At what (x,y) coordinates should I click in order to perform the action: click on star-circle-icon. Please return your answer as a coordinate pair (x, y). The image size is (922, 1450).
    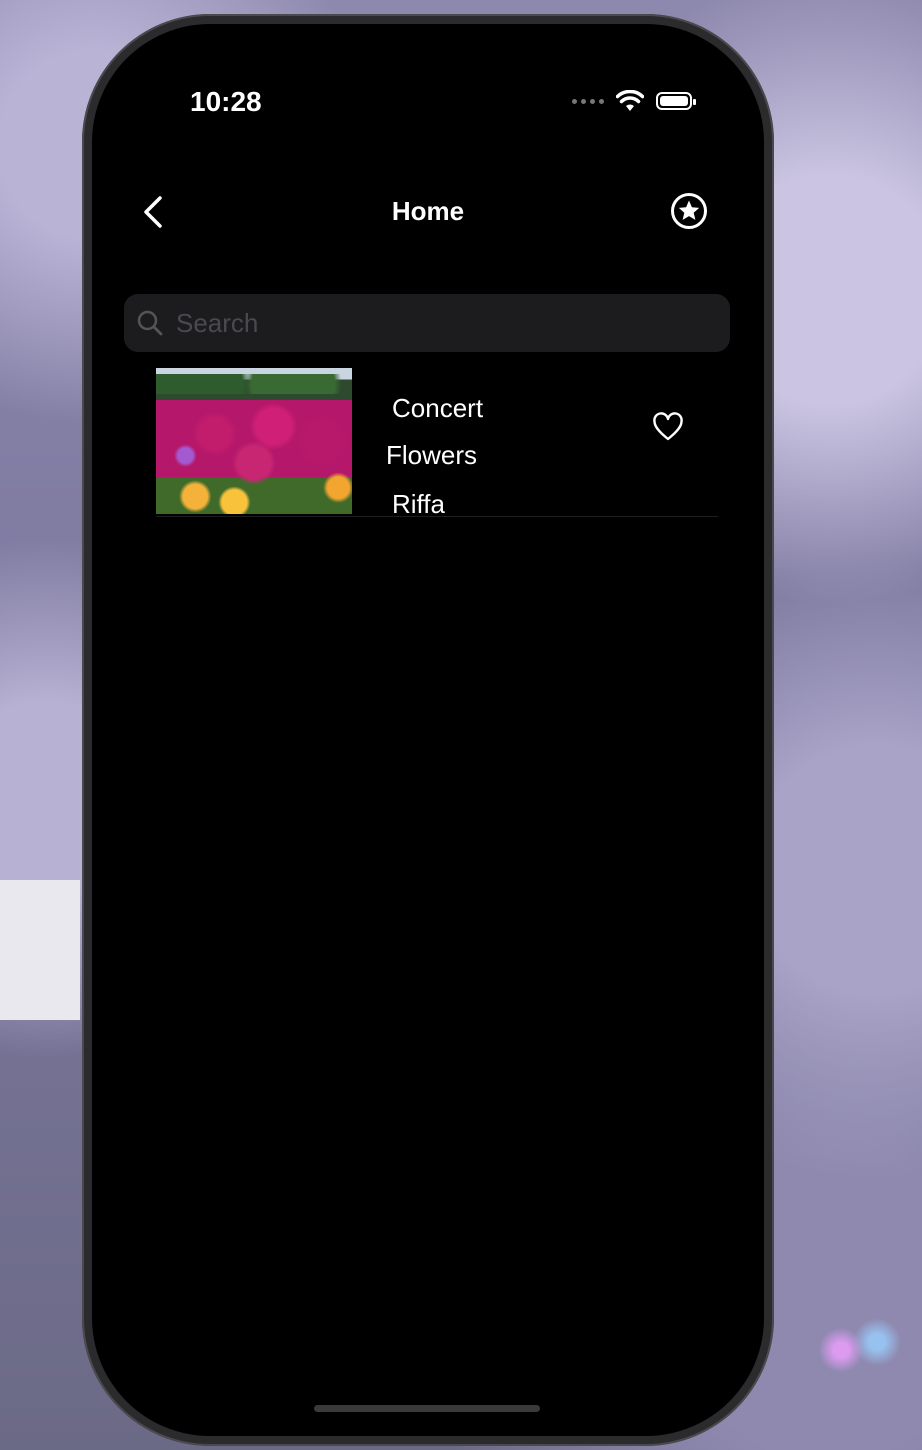
    Looking at the image, I should click on (689, 211).